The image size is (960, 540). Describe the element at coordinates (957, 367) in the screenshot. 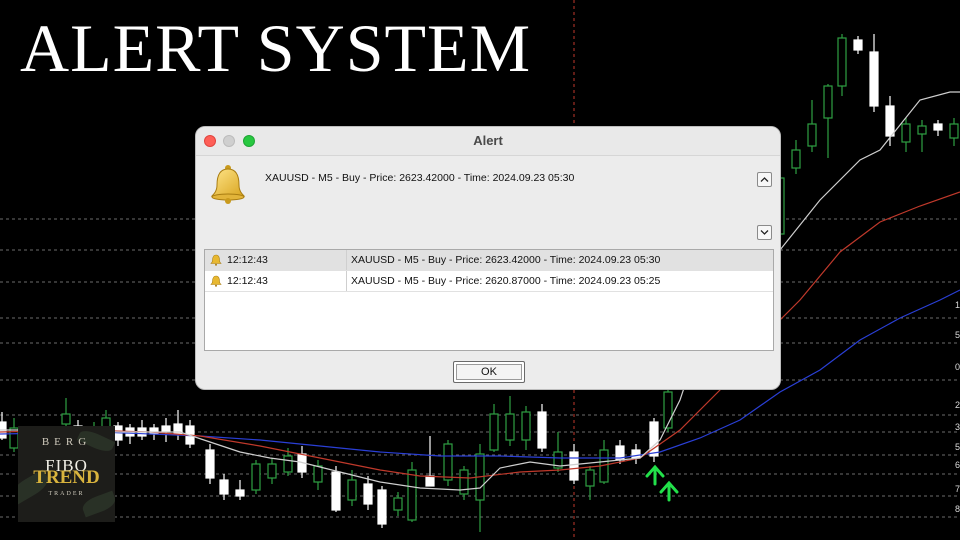

I see `price-axis-tick: 0` at that location.